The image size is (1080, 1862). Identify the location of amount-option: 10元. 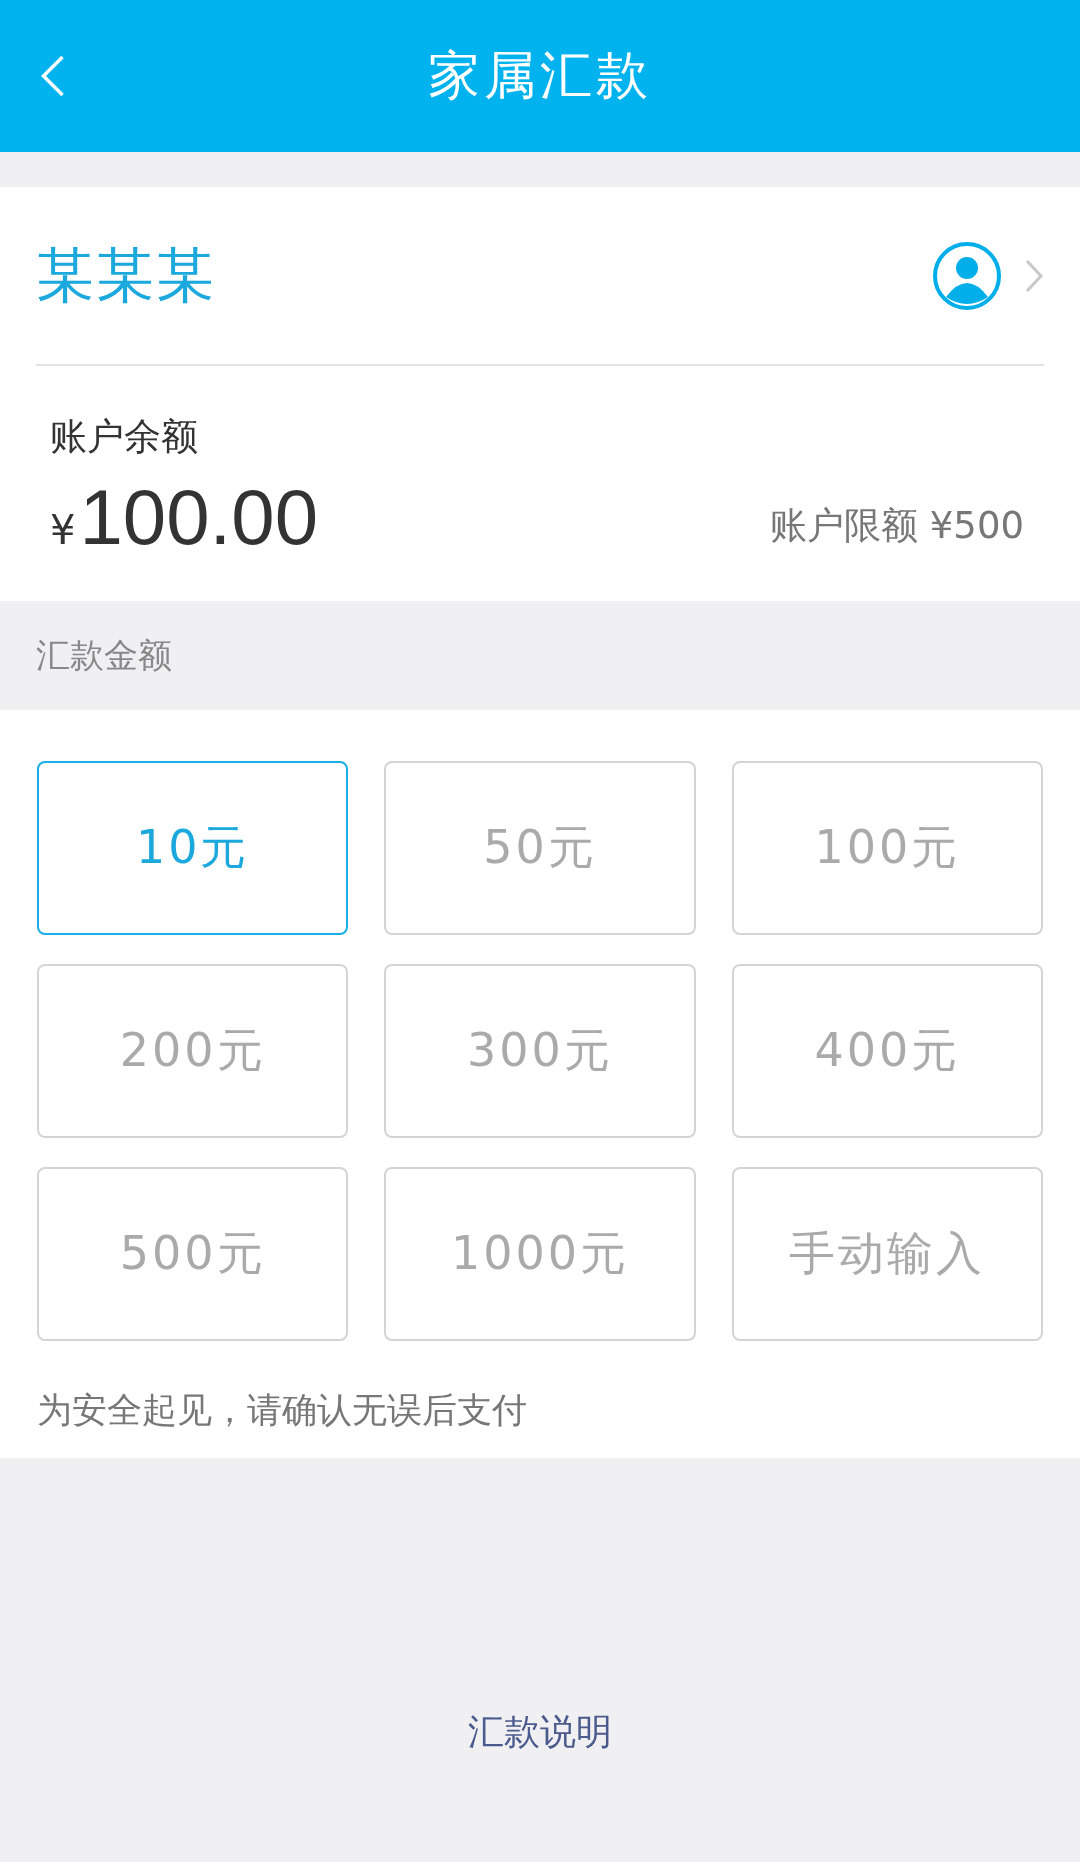
(193, 848).